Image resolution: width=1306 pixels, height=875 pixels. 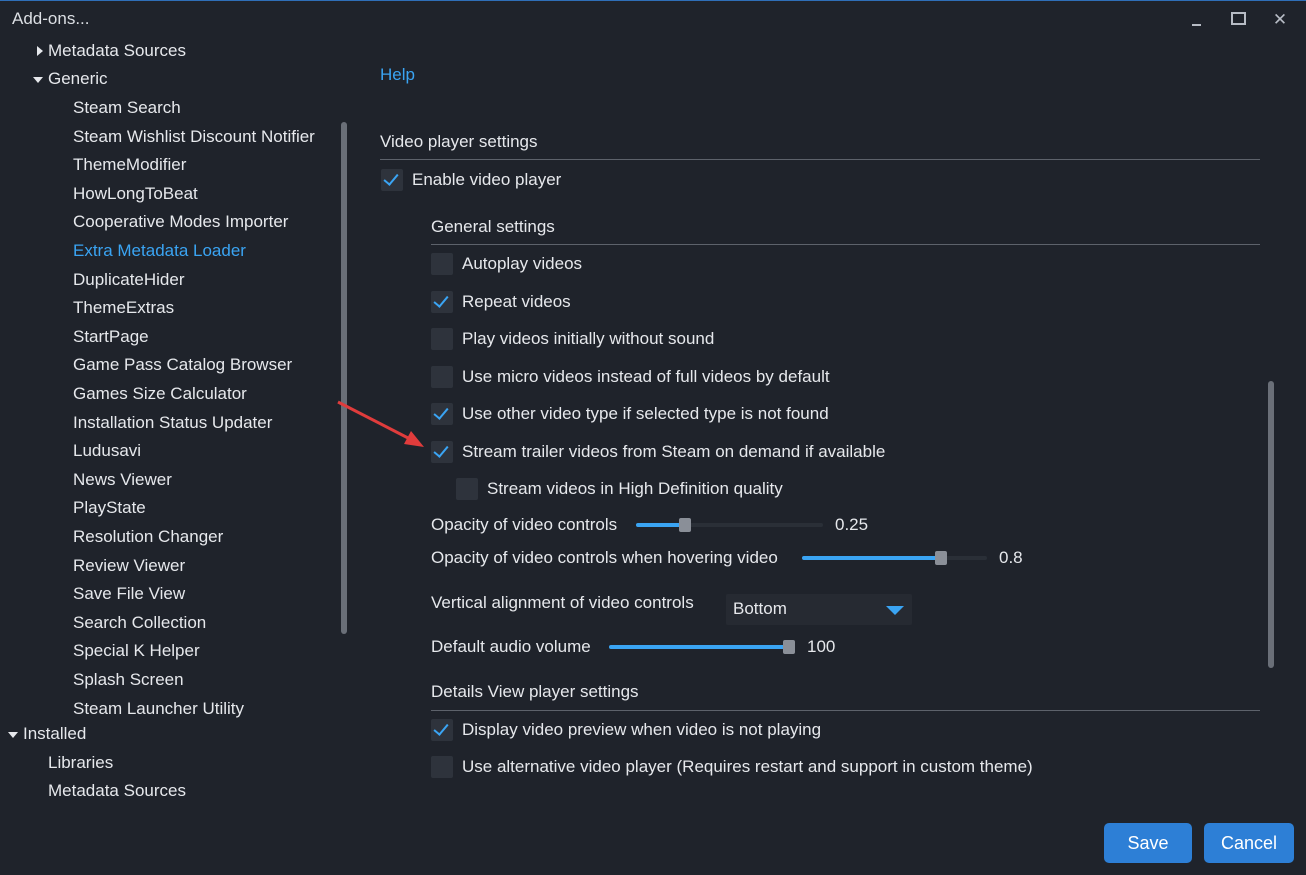 I want to click on tree-item-addon: Games Size Calculator, so click(x=160, y=394).